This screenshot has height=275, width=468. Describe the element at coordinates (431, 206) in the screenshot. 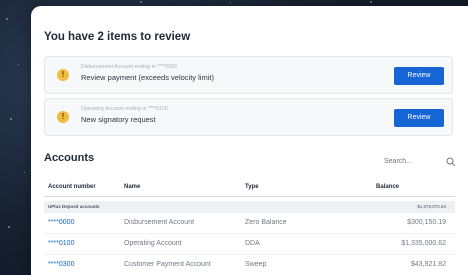

I see `account-group-total: $1,679,072.63` at that location.